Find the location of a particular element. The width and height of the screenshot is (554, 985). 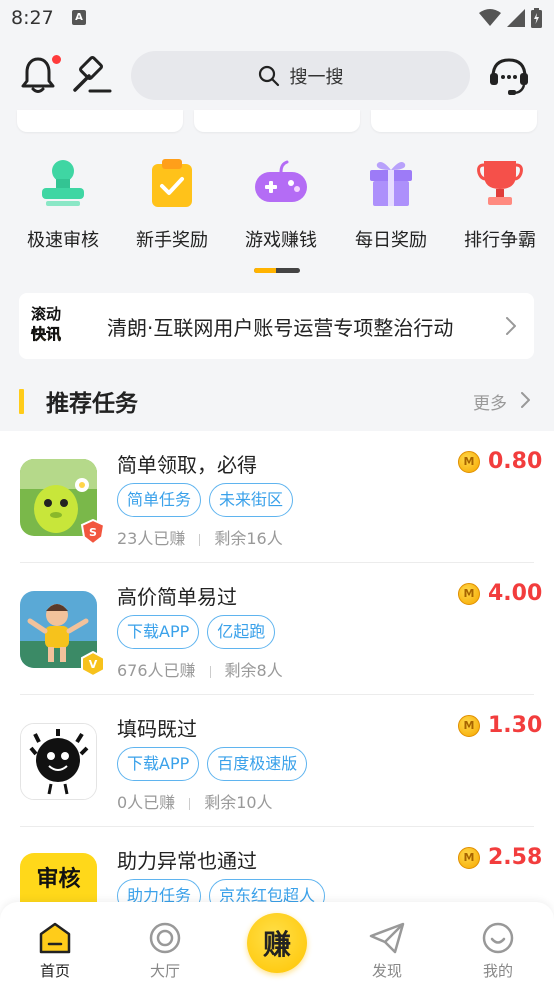

customer-service-icon is located at coordinates (509, 76).